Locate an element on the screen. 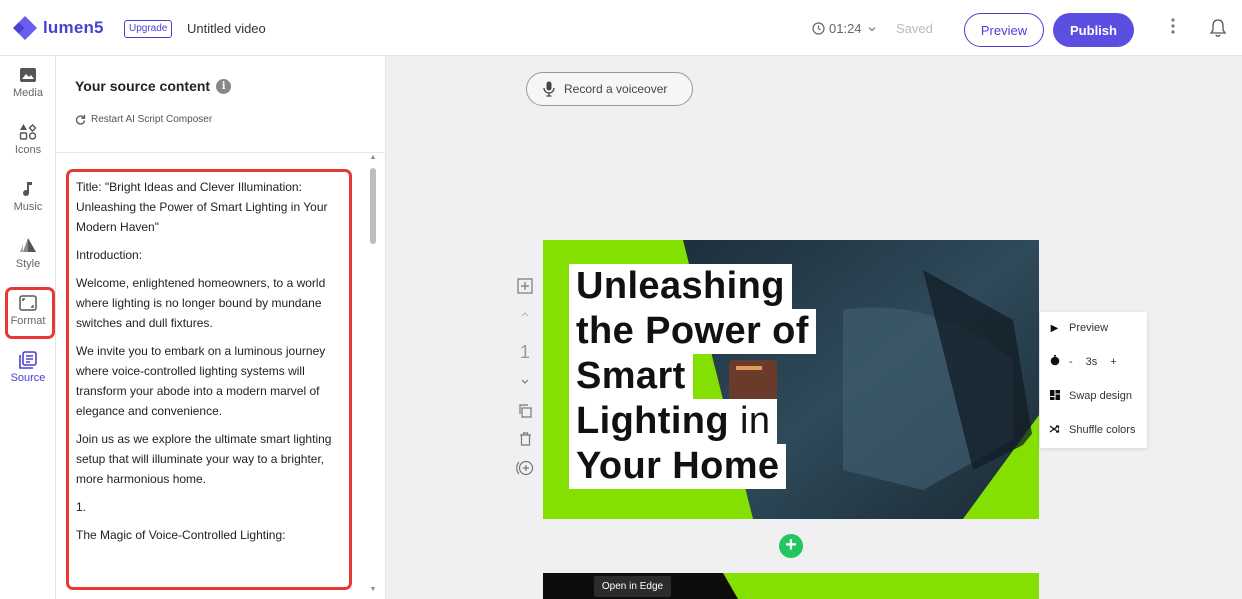 Image resolution: width=1242 pixels, height=599 pixels. panel-divider is located at coordinates (221, 152).